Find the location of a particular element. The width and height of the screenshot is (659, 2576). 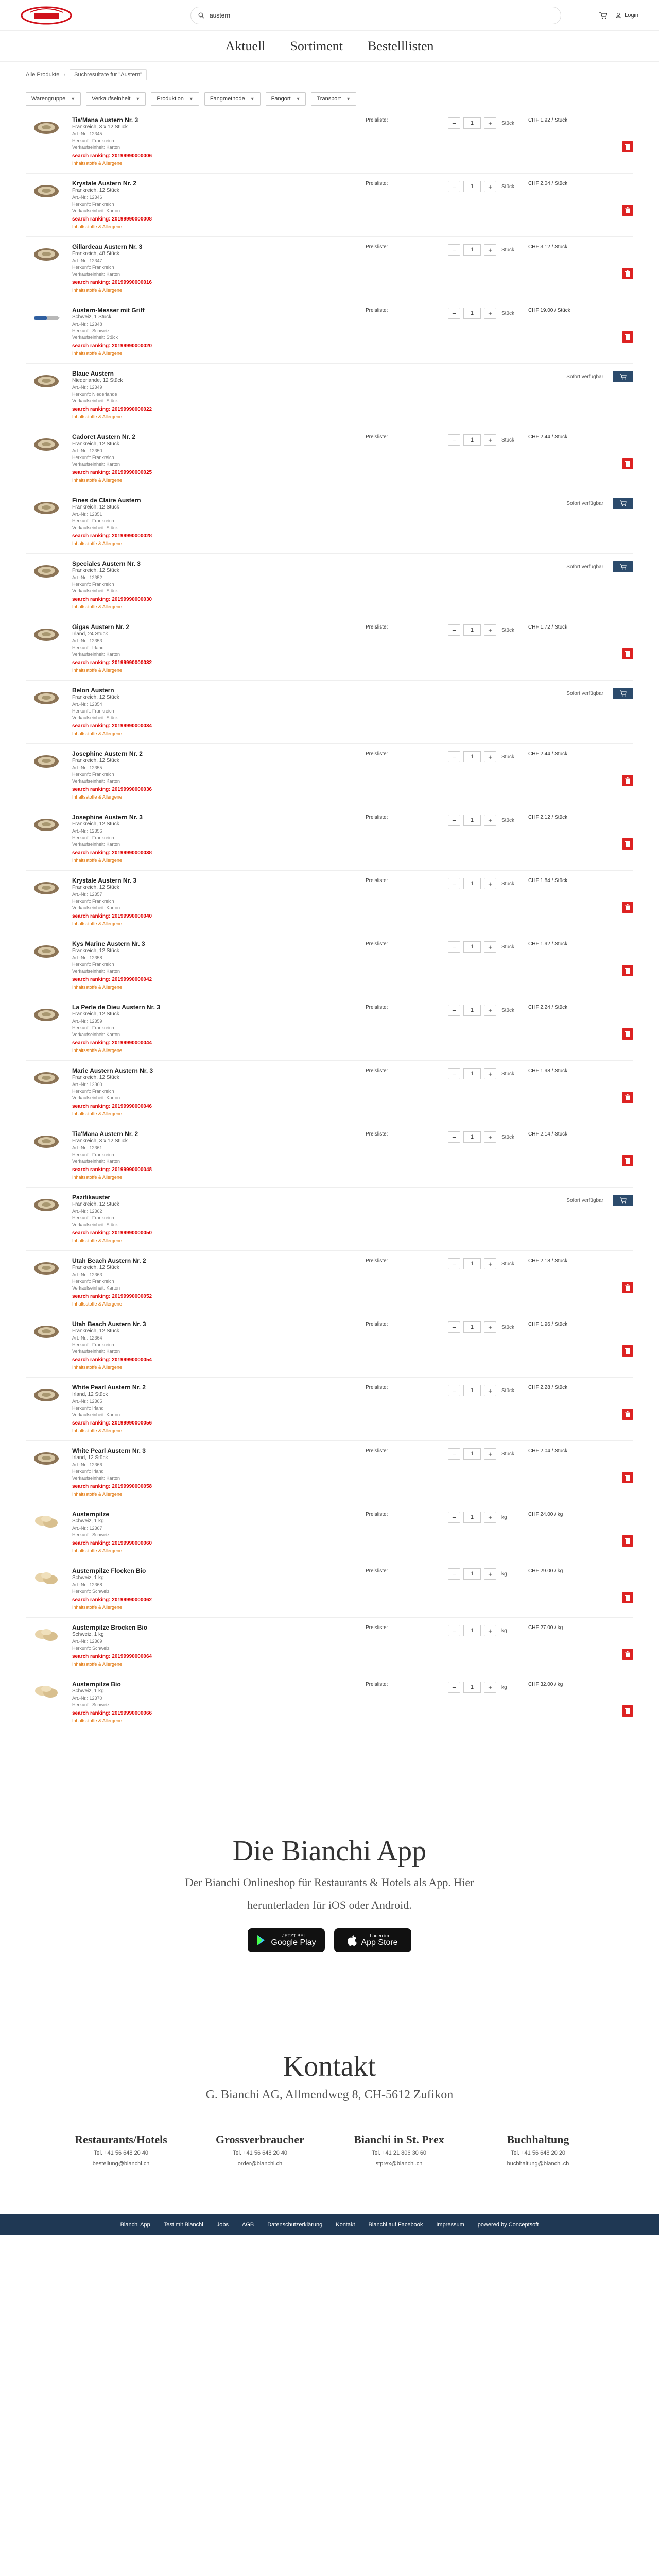

breadcrumb-search-results: Suchresultate für "Austern" is located at coordinates (108, 74).